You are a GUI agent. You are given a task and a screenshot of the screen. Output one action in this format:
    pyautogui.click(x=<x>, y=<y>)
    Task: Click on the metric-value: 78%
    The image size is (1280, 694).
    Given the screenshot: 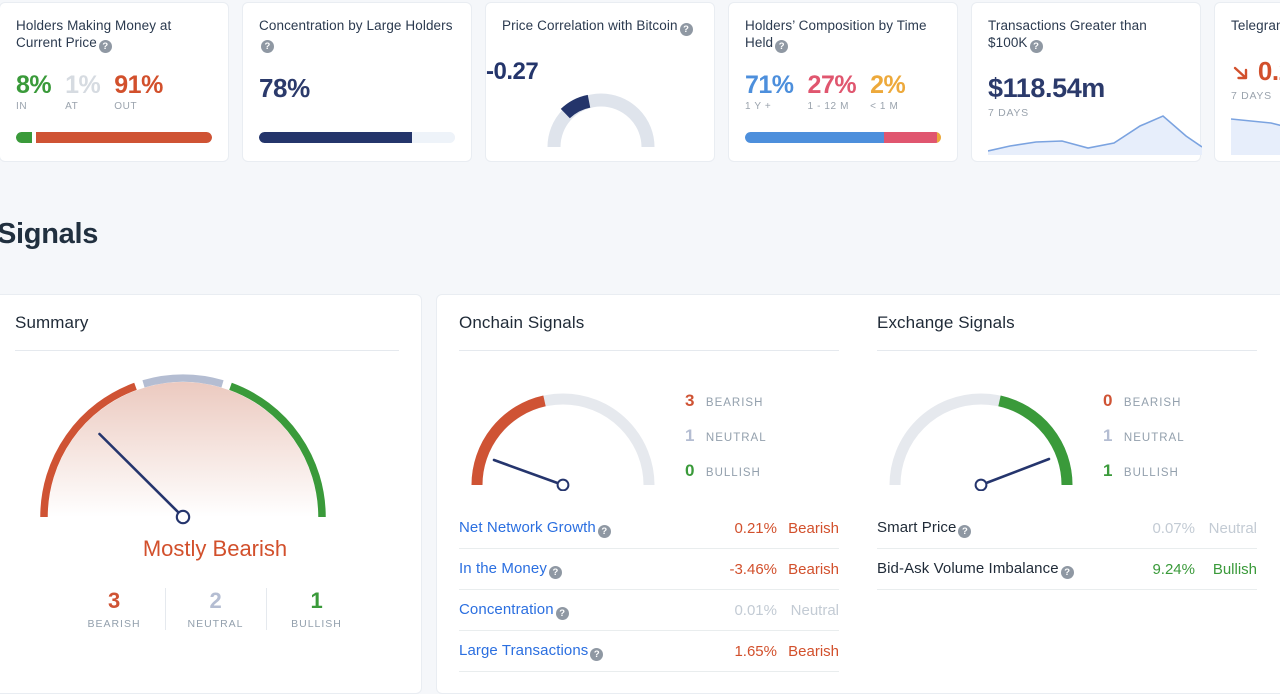 What is the action you would take?
    pyautogui.click(x=284, y=88)
    